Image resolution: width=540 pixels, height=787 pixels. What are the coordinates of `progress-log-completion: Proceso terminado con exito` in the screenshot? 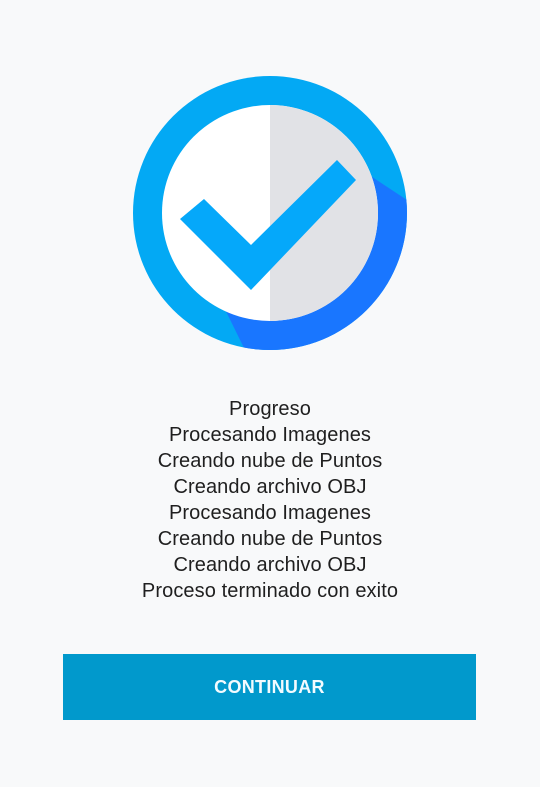 It's located at (270, 591).